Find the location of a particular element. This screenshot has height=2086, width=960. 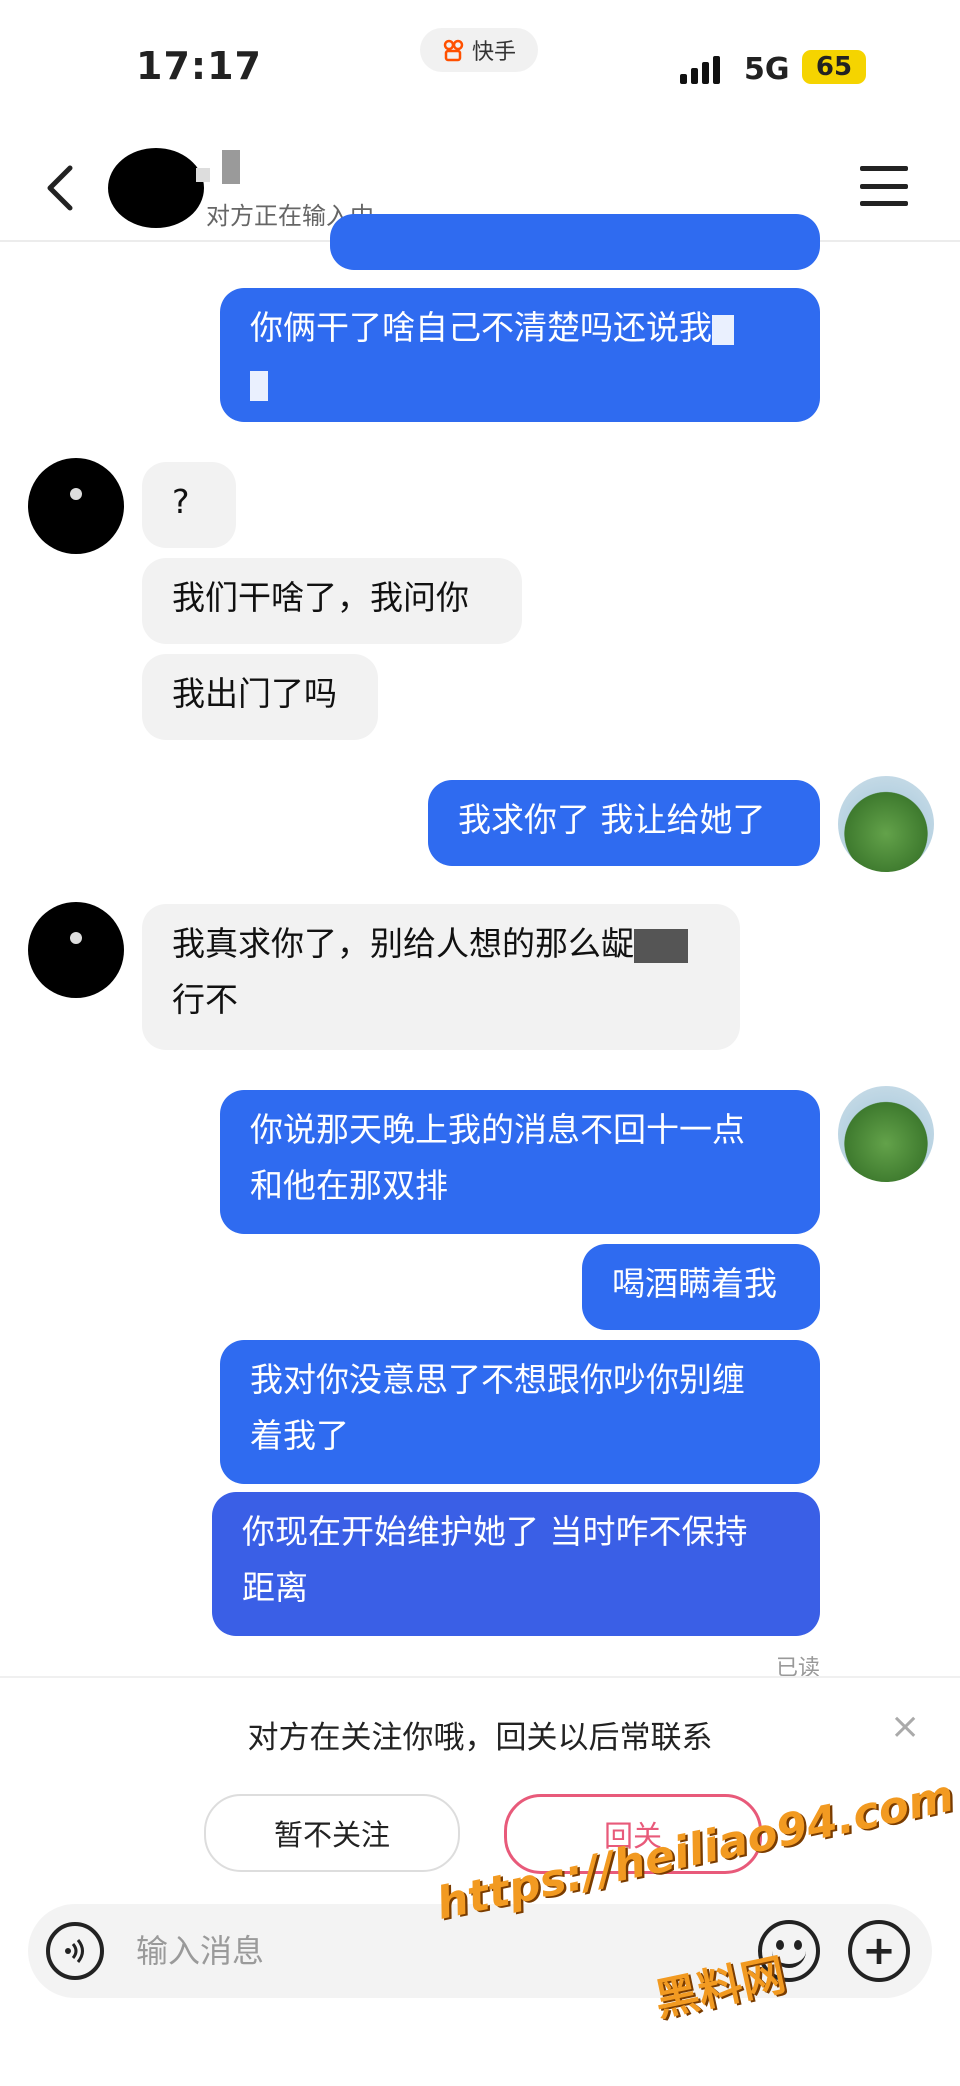

message-input is located at coordinates (436, 1951).